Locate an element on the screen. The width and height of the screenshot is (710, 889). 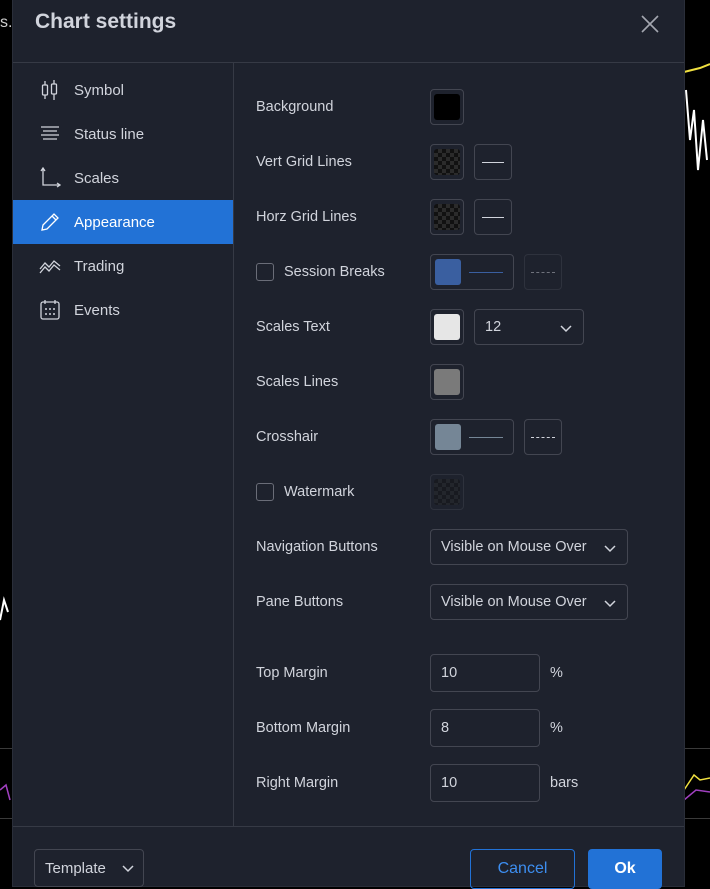
sidebar-item-symbol: Symbol is located at coordinates (123, 90).